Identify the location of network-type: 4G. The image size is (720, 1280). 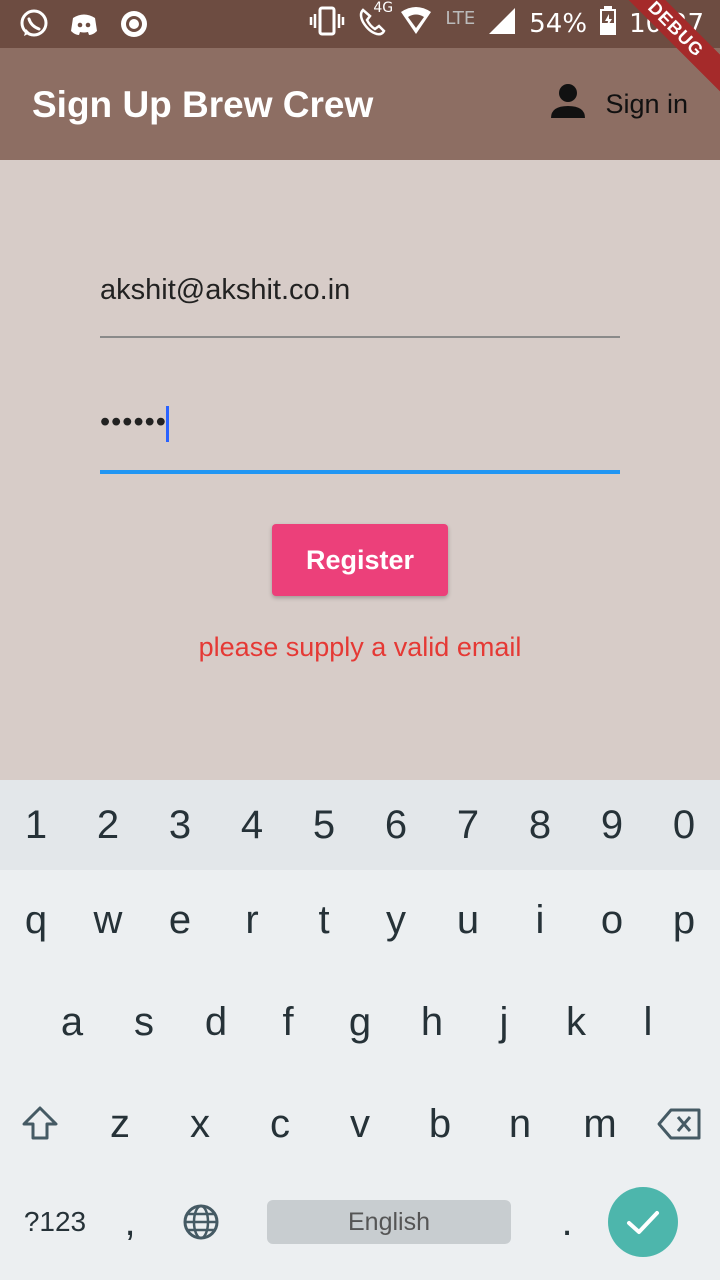
(383, 8).